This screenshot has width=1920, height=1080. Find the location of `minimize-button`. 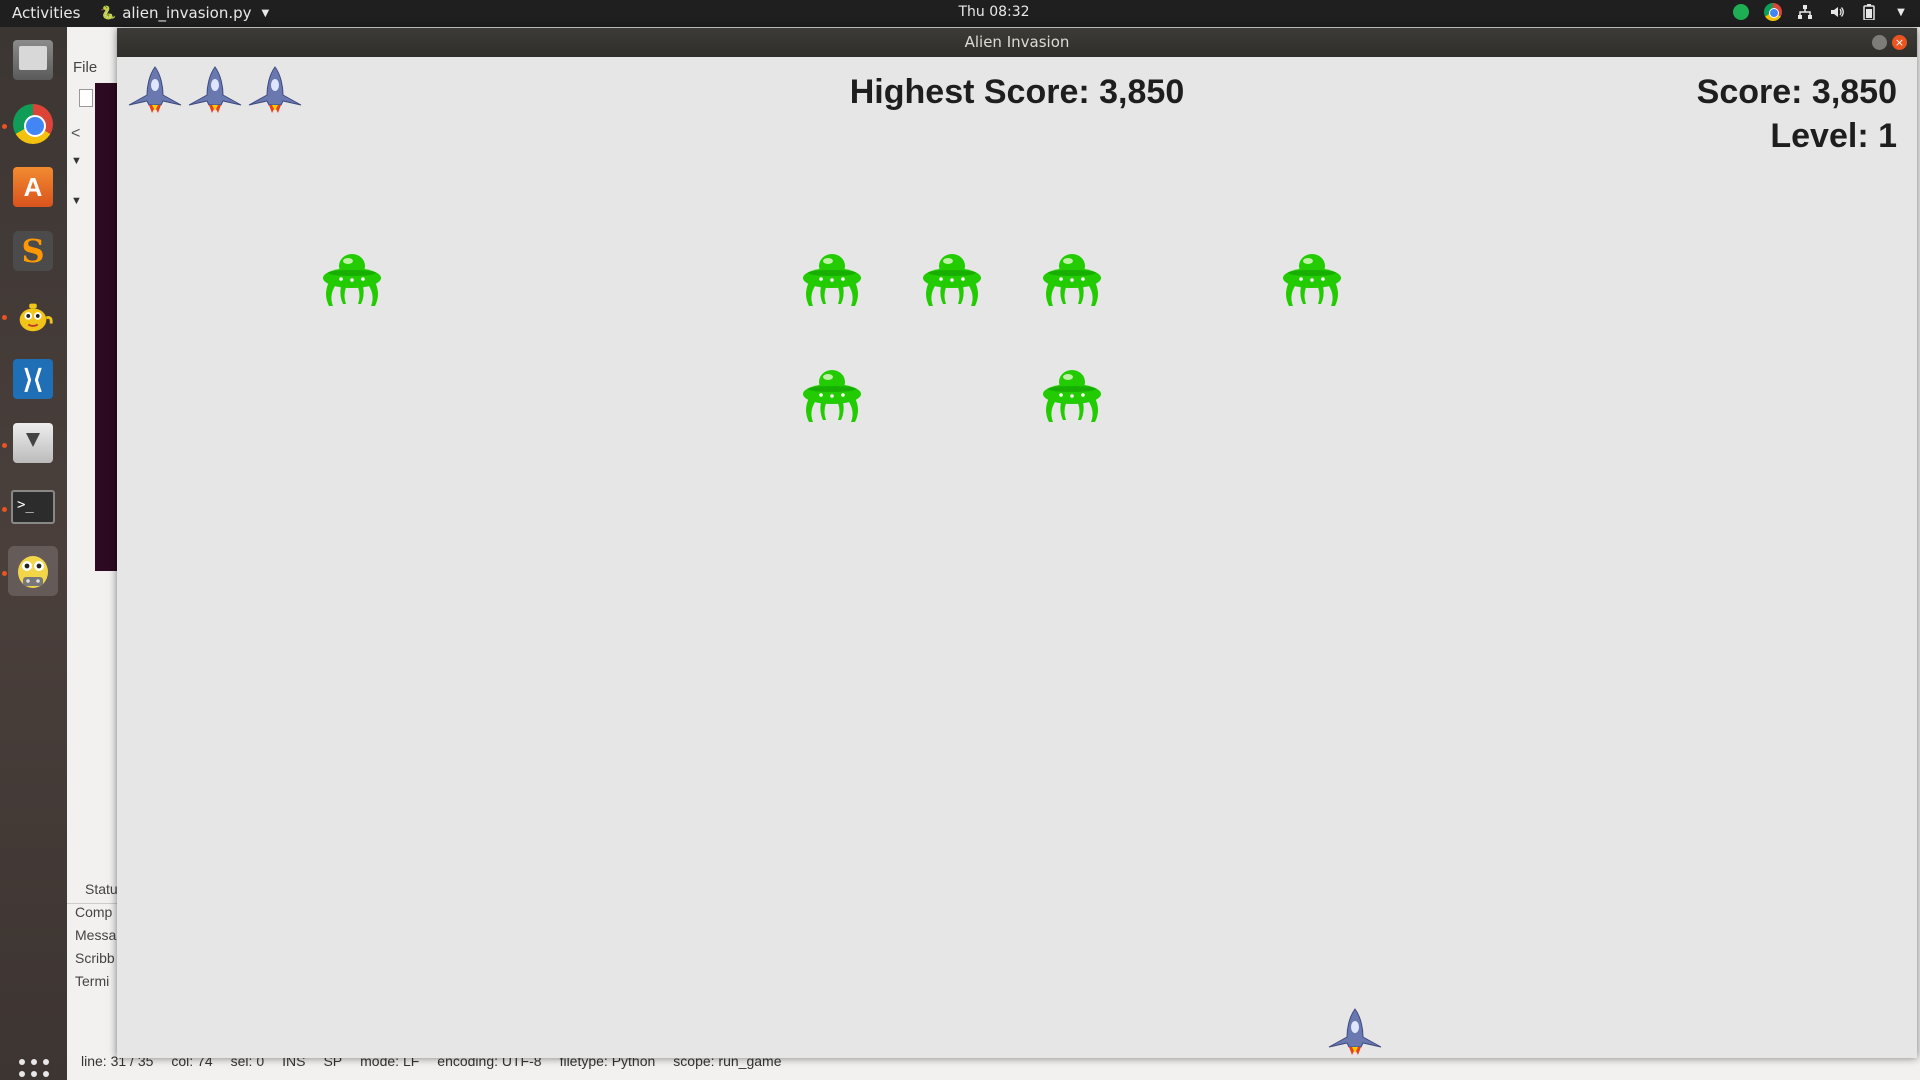

minimize-button is located at coordinates (1879, 42).